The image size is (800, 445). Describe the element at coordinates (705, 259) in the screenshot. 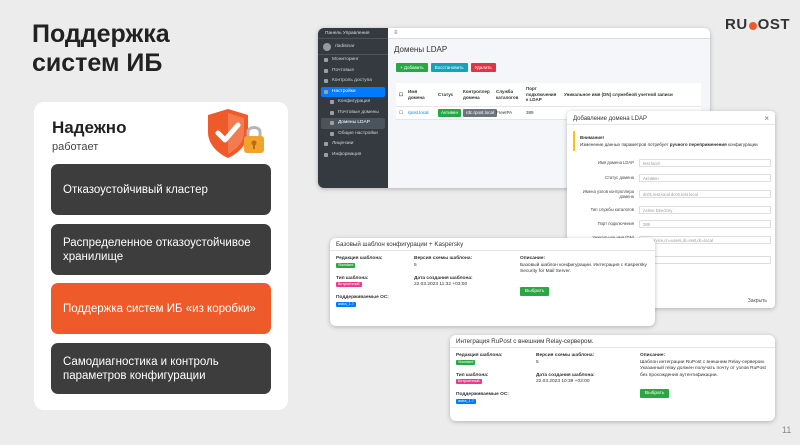

I see `password-input` at that location.